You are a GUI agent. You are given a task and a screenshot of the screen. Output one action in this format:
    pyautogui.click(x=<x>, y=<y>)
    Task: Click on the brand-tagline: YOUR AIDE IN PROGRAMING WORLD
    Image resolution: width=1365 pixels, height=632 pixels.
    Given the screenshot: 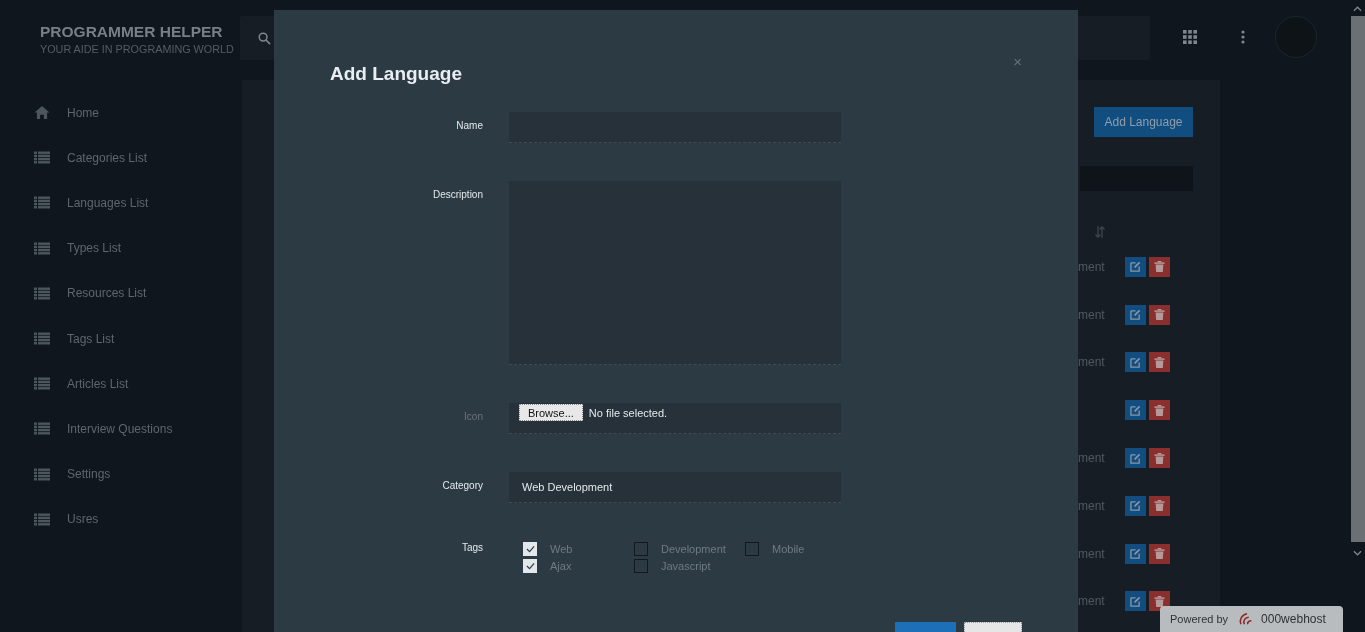 What is the action you would take?
    pyautogui.click(x=137, y=49)
    